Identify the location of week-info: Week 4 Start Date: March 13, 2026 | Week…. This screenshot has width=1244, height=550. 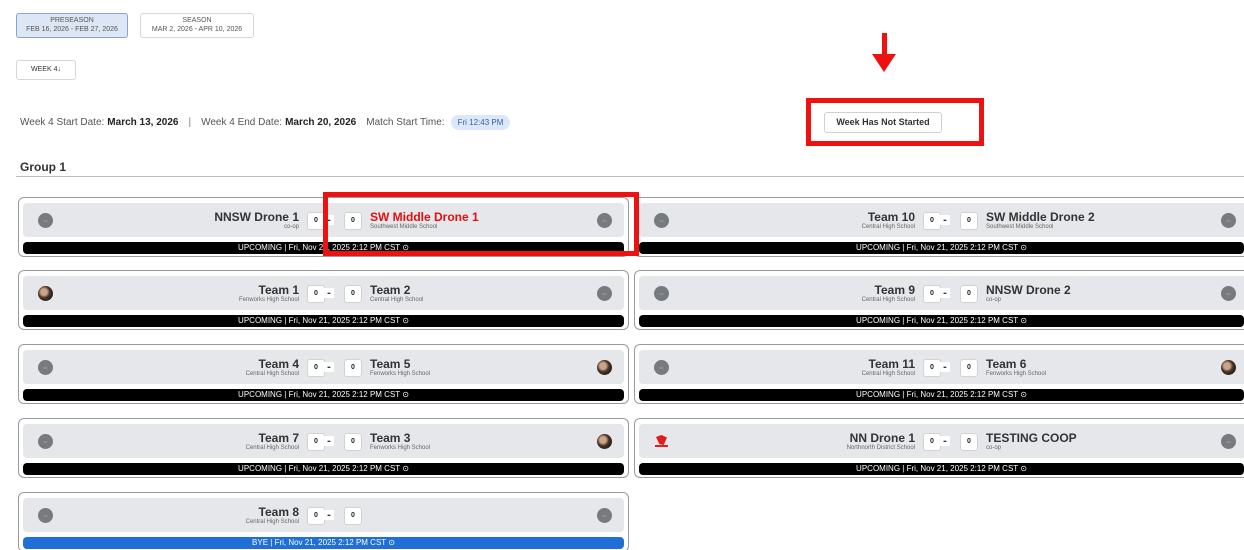
(265, 122).